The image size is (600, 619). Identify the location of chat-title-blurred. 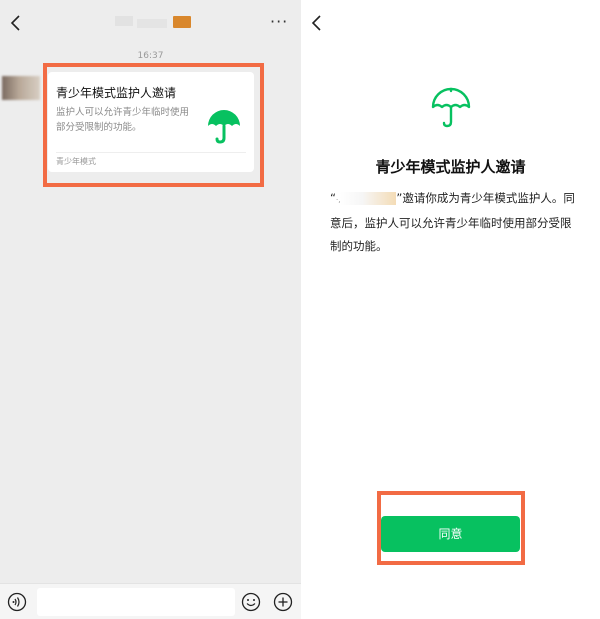
(155, 23).